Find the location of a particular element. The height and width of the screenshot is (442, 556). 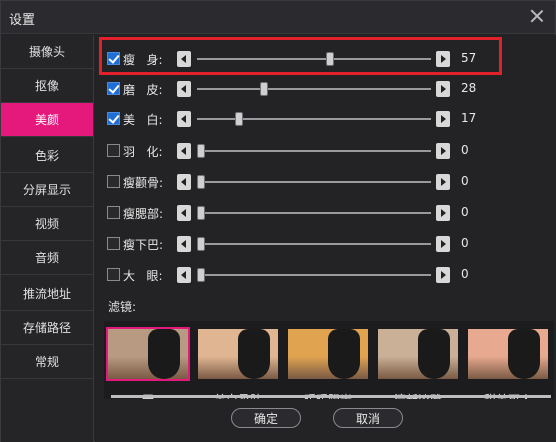

filter-scrollbar is located at coordinates (331, 396).